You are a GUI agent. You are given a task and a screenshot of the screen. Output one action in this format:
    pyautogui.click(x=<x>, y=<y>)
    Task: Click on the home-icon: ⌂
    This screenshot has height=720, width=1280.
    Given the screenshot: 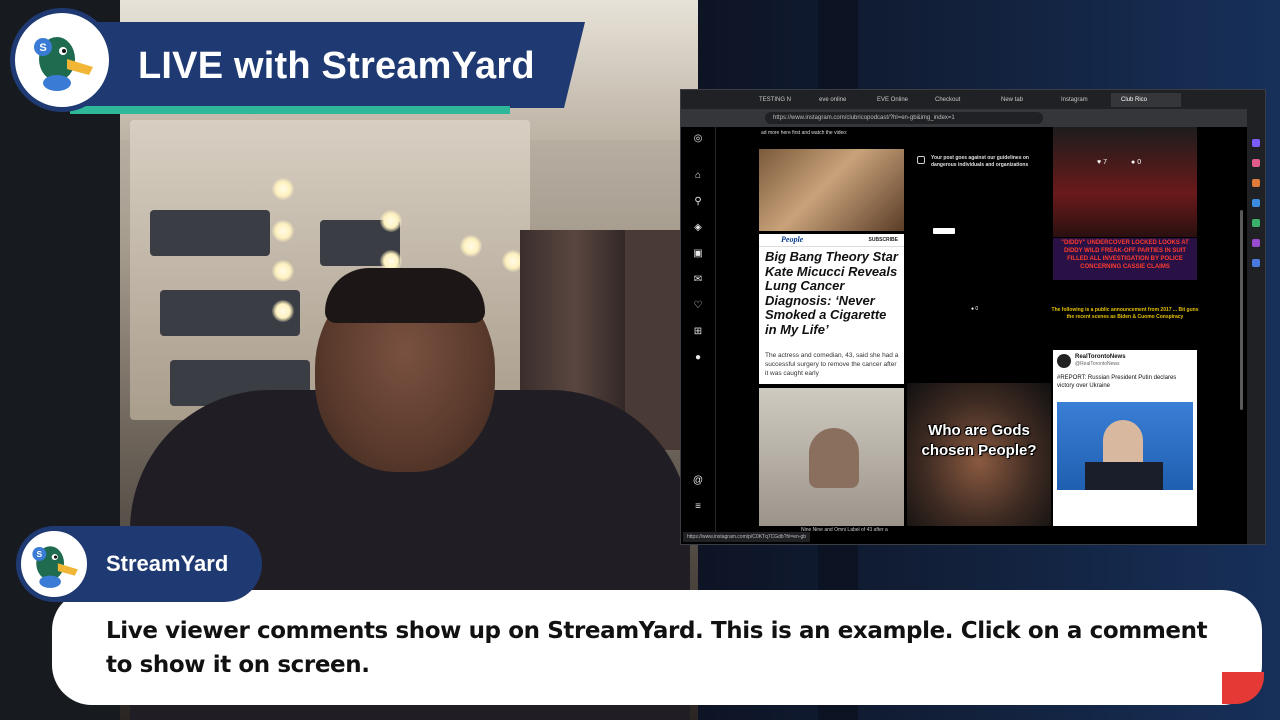 What is the action you would take?
    pyautogui.click(x=698, y=176)
    